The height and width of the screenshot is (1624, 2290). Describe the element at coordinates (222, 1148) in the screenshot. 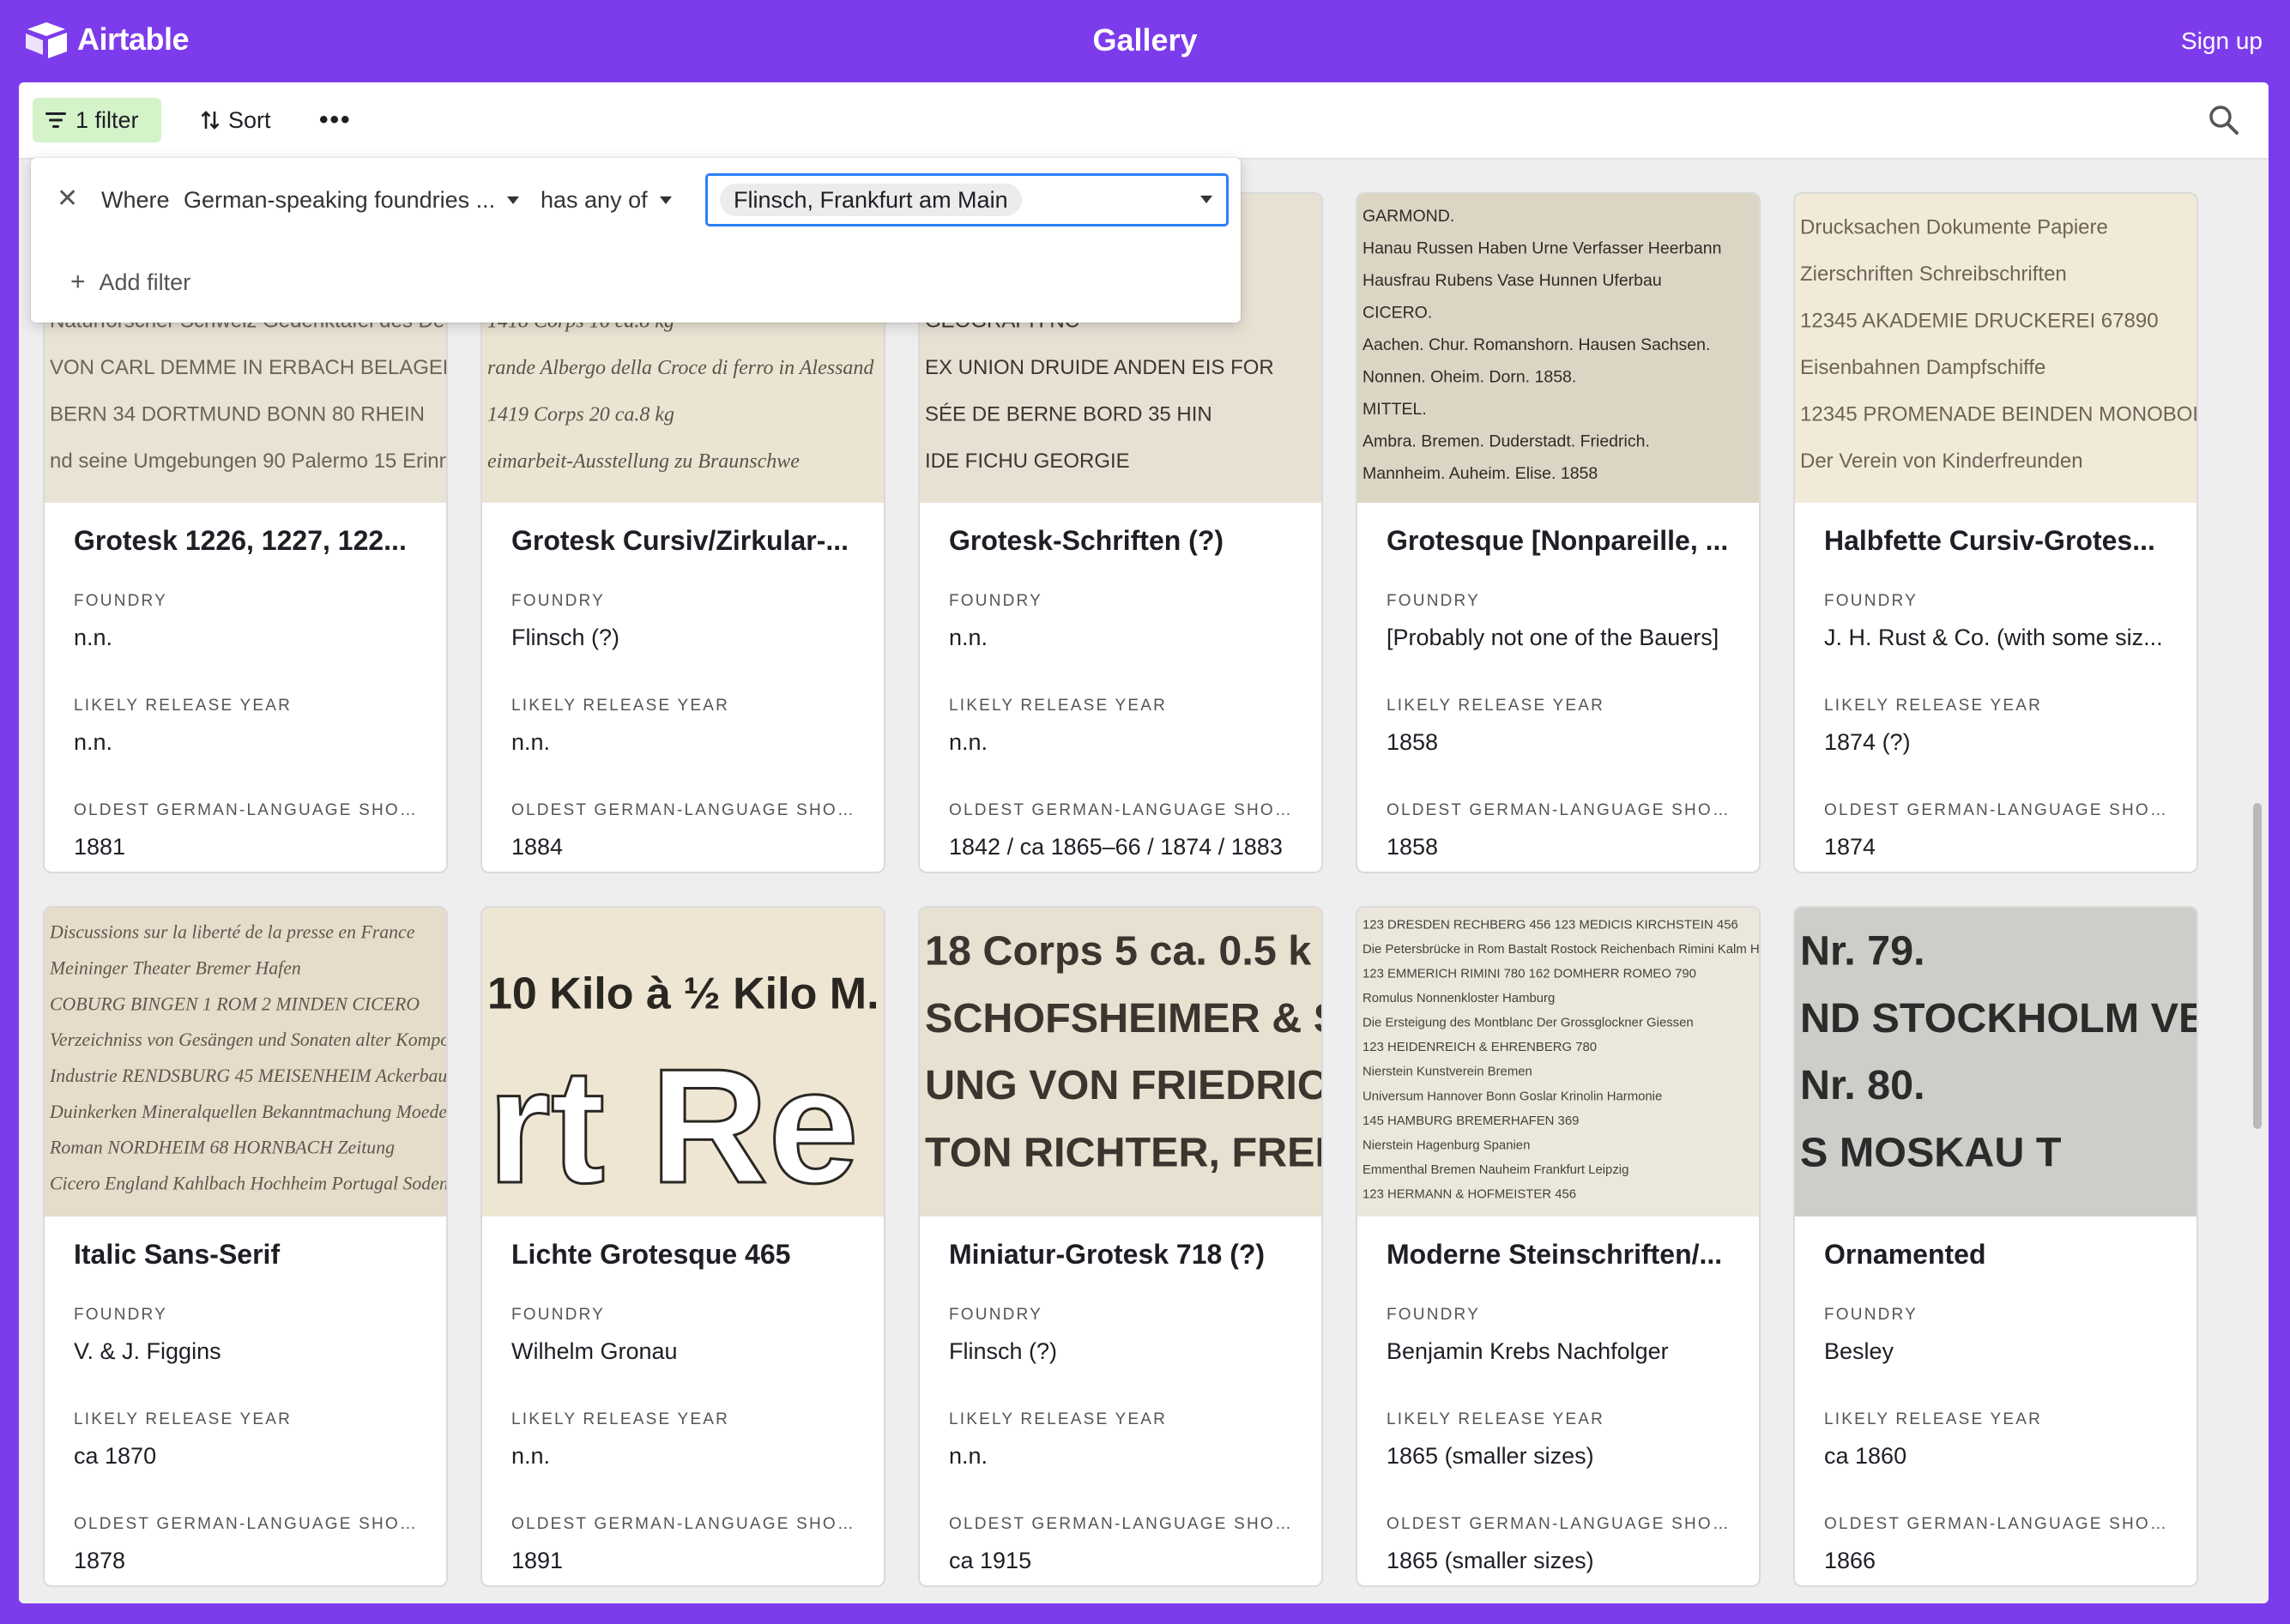

I see `image-caption-text: Roman NORDHEIM 68 HORNBACH Zeitung` at that location.